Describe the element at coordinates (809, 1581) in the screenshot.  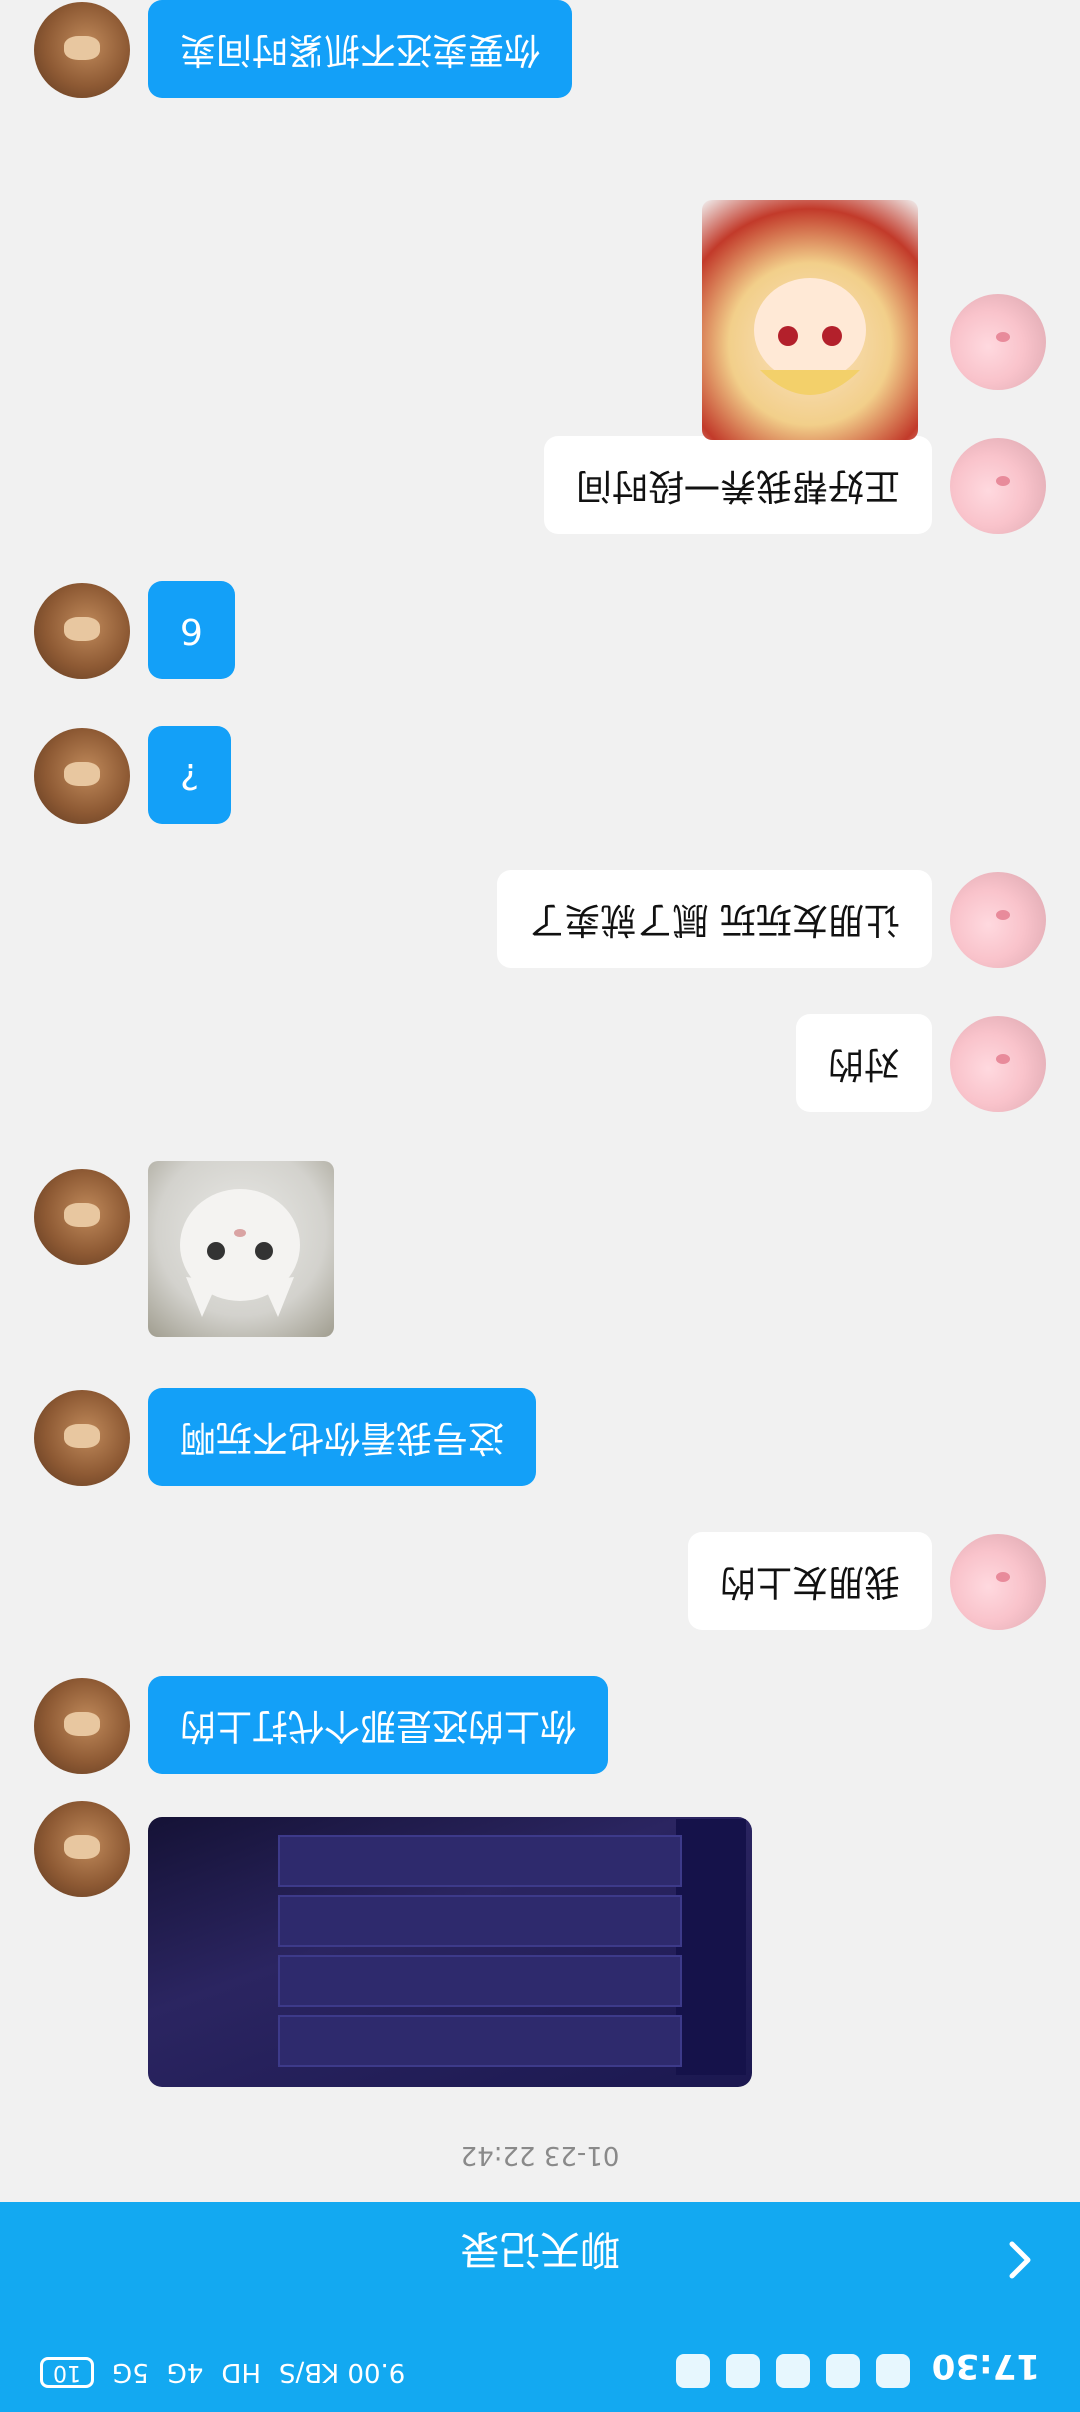
I see `message-bubble: 我朋友上的` at that location.